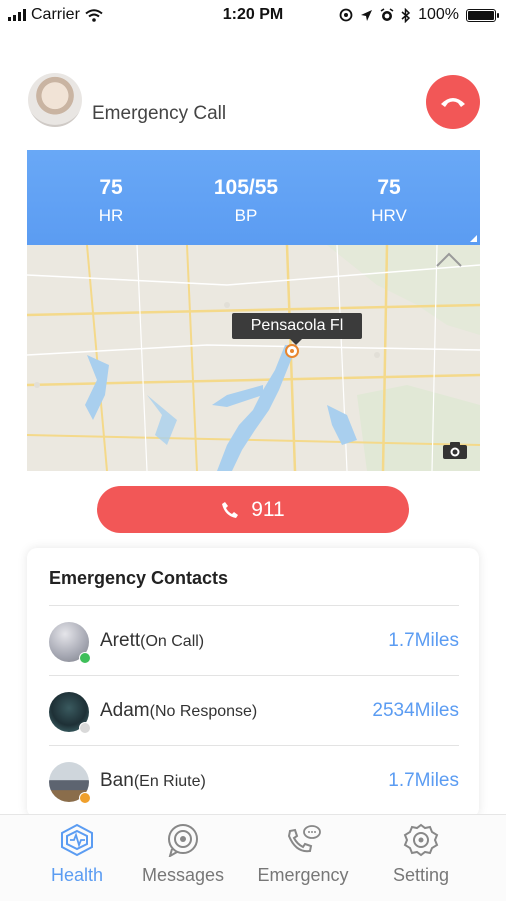 The image size is (506, 901). What do you see at coordinates (55, 100) in the screenshot?
I see `user-avatar` at bounding box center [55, 100].